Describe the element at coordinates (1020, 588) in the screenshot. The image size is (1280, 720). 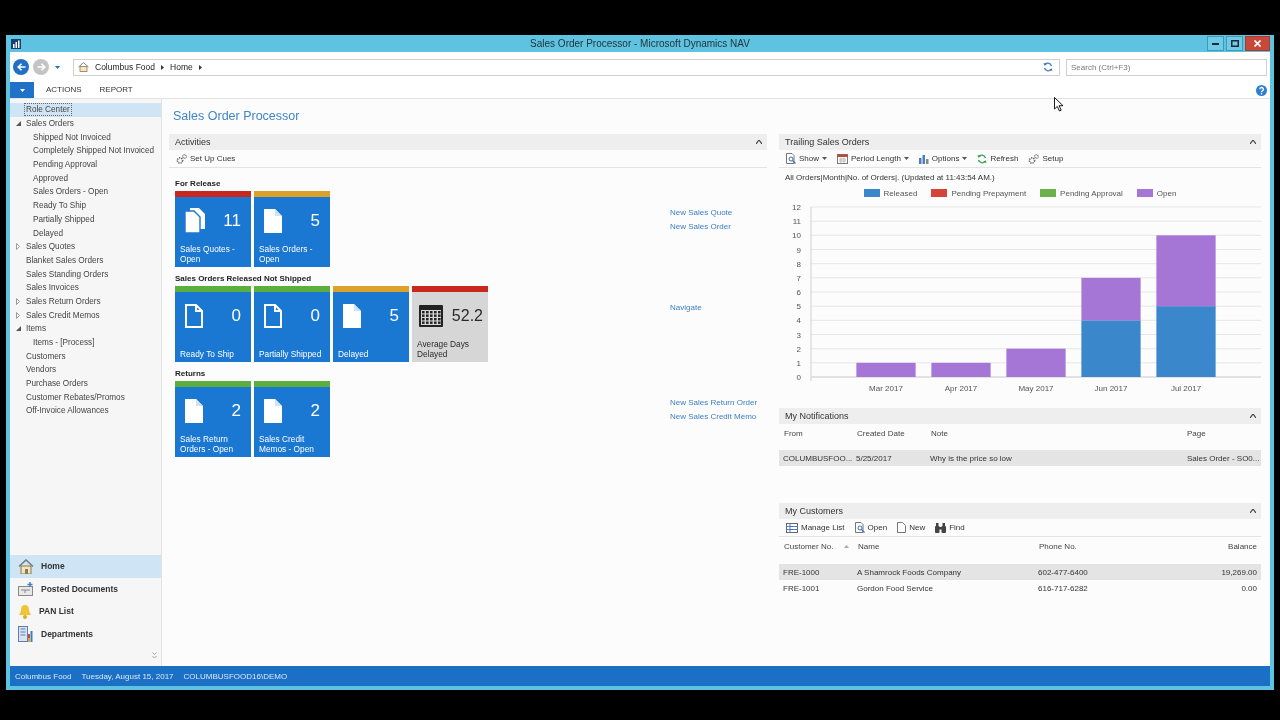
I see `table-row: FRE-1001 Gordon Food Service 616-717-6282 0.00` at that location.